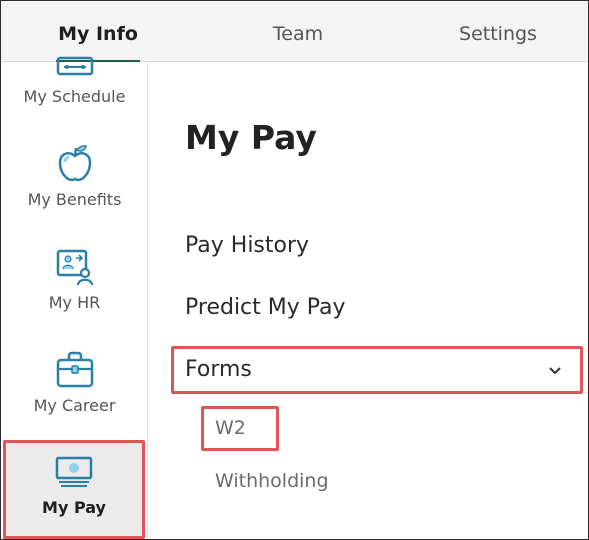 The image size is (589, 540). I want to click on predict-my-pay-link: Predict My Pay, so click(265, 307).